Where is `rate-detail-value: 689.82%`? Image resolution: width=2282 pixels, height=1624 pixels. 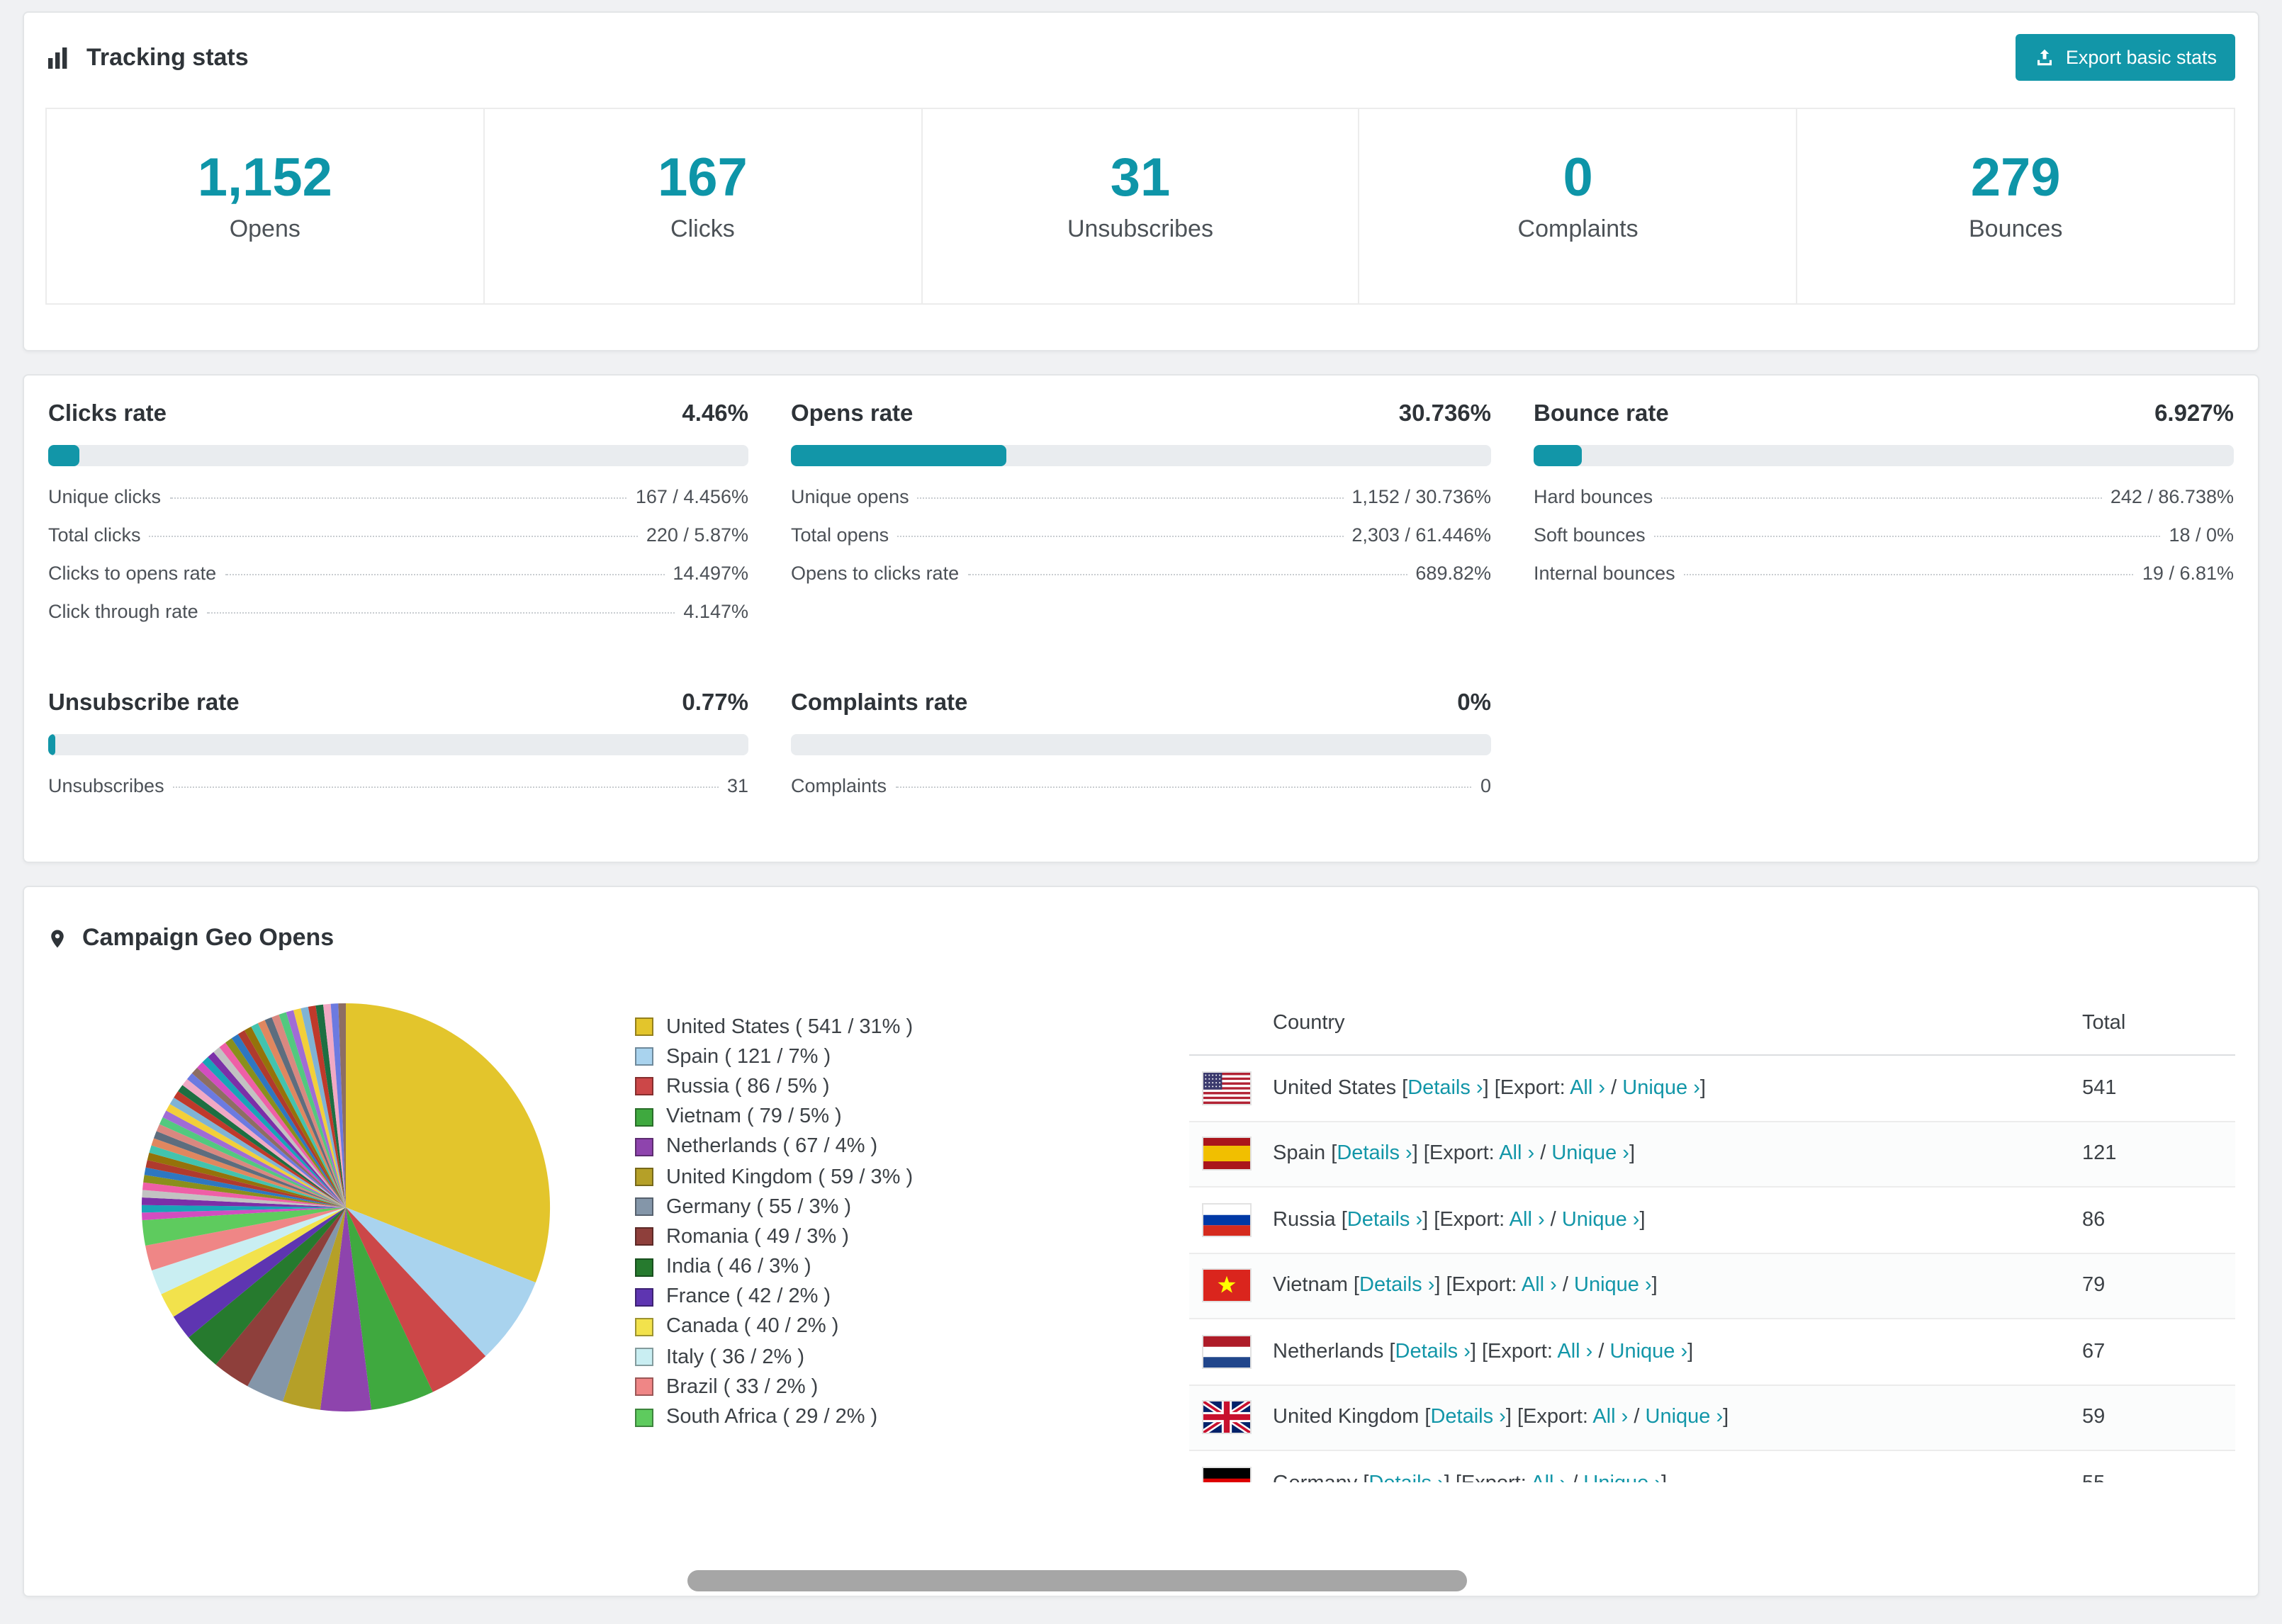 rate-detail-value: 689.82% is located at coordinates (1453, 573).